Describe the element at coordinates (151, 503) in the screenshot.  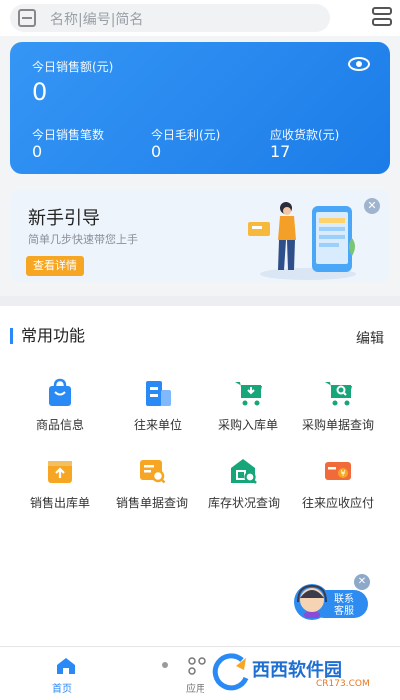
I see `function-label: 销售单据查询` at that location.